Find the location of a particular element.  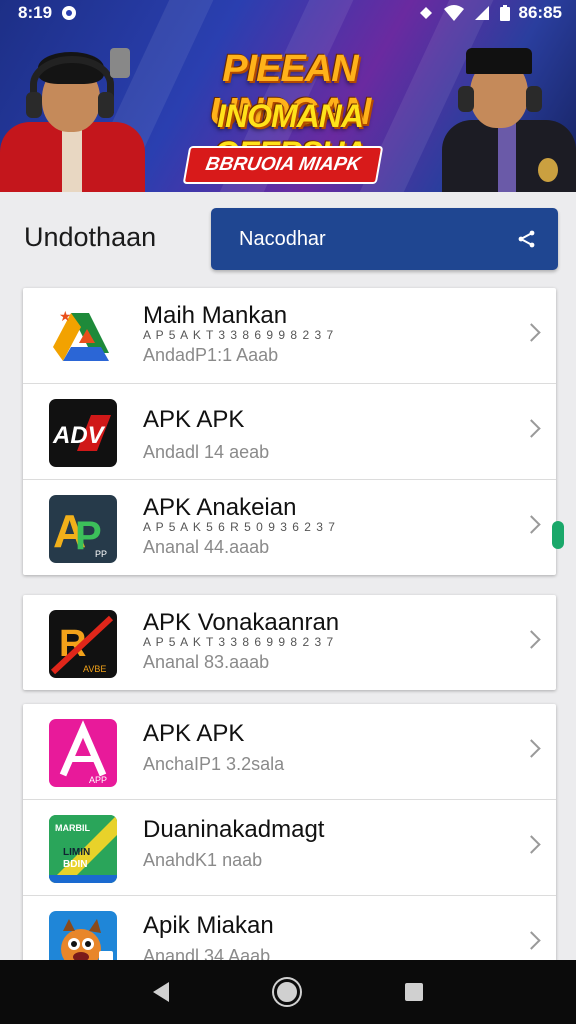

battery-icon is located at coordinates (504, 13).